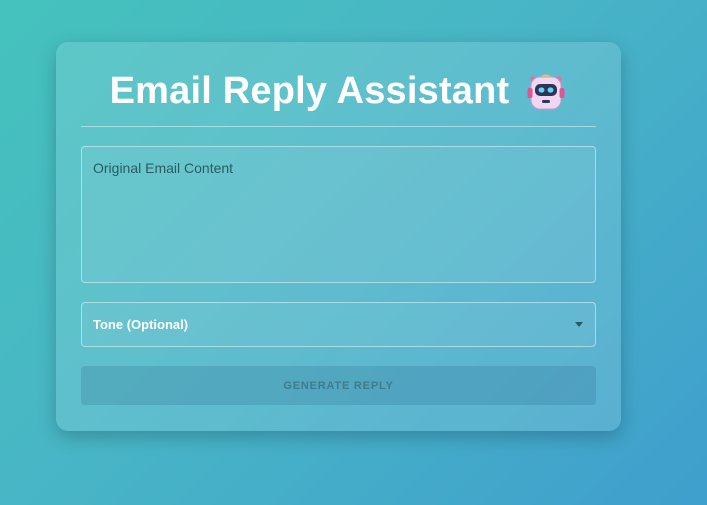  What do you see at coordinates (309, 90) in the screenshot?
I see `page-title: Email Reply Assistant` at bounding box center [309, 90].